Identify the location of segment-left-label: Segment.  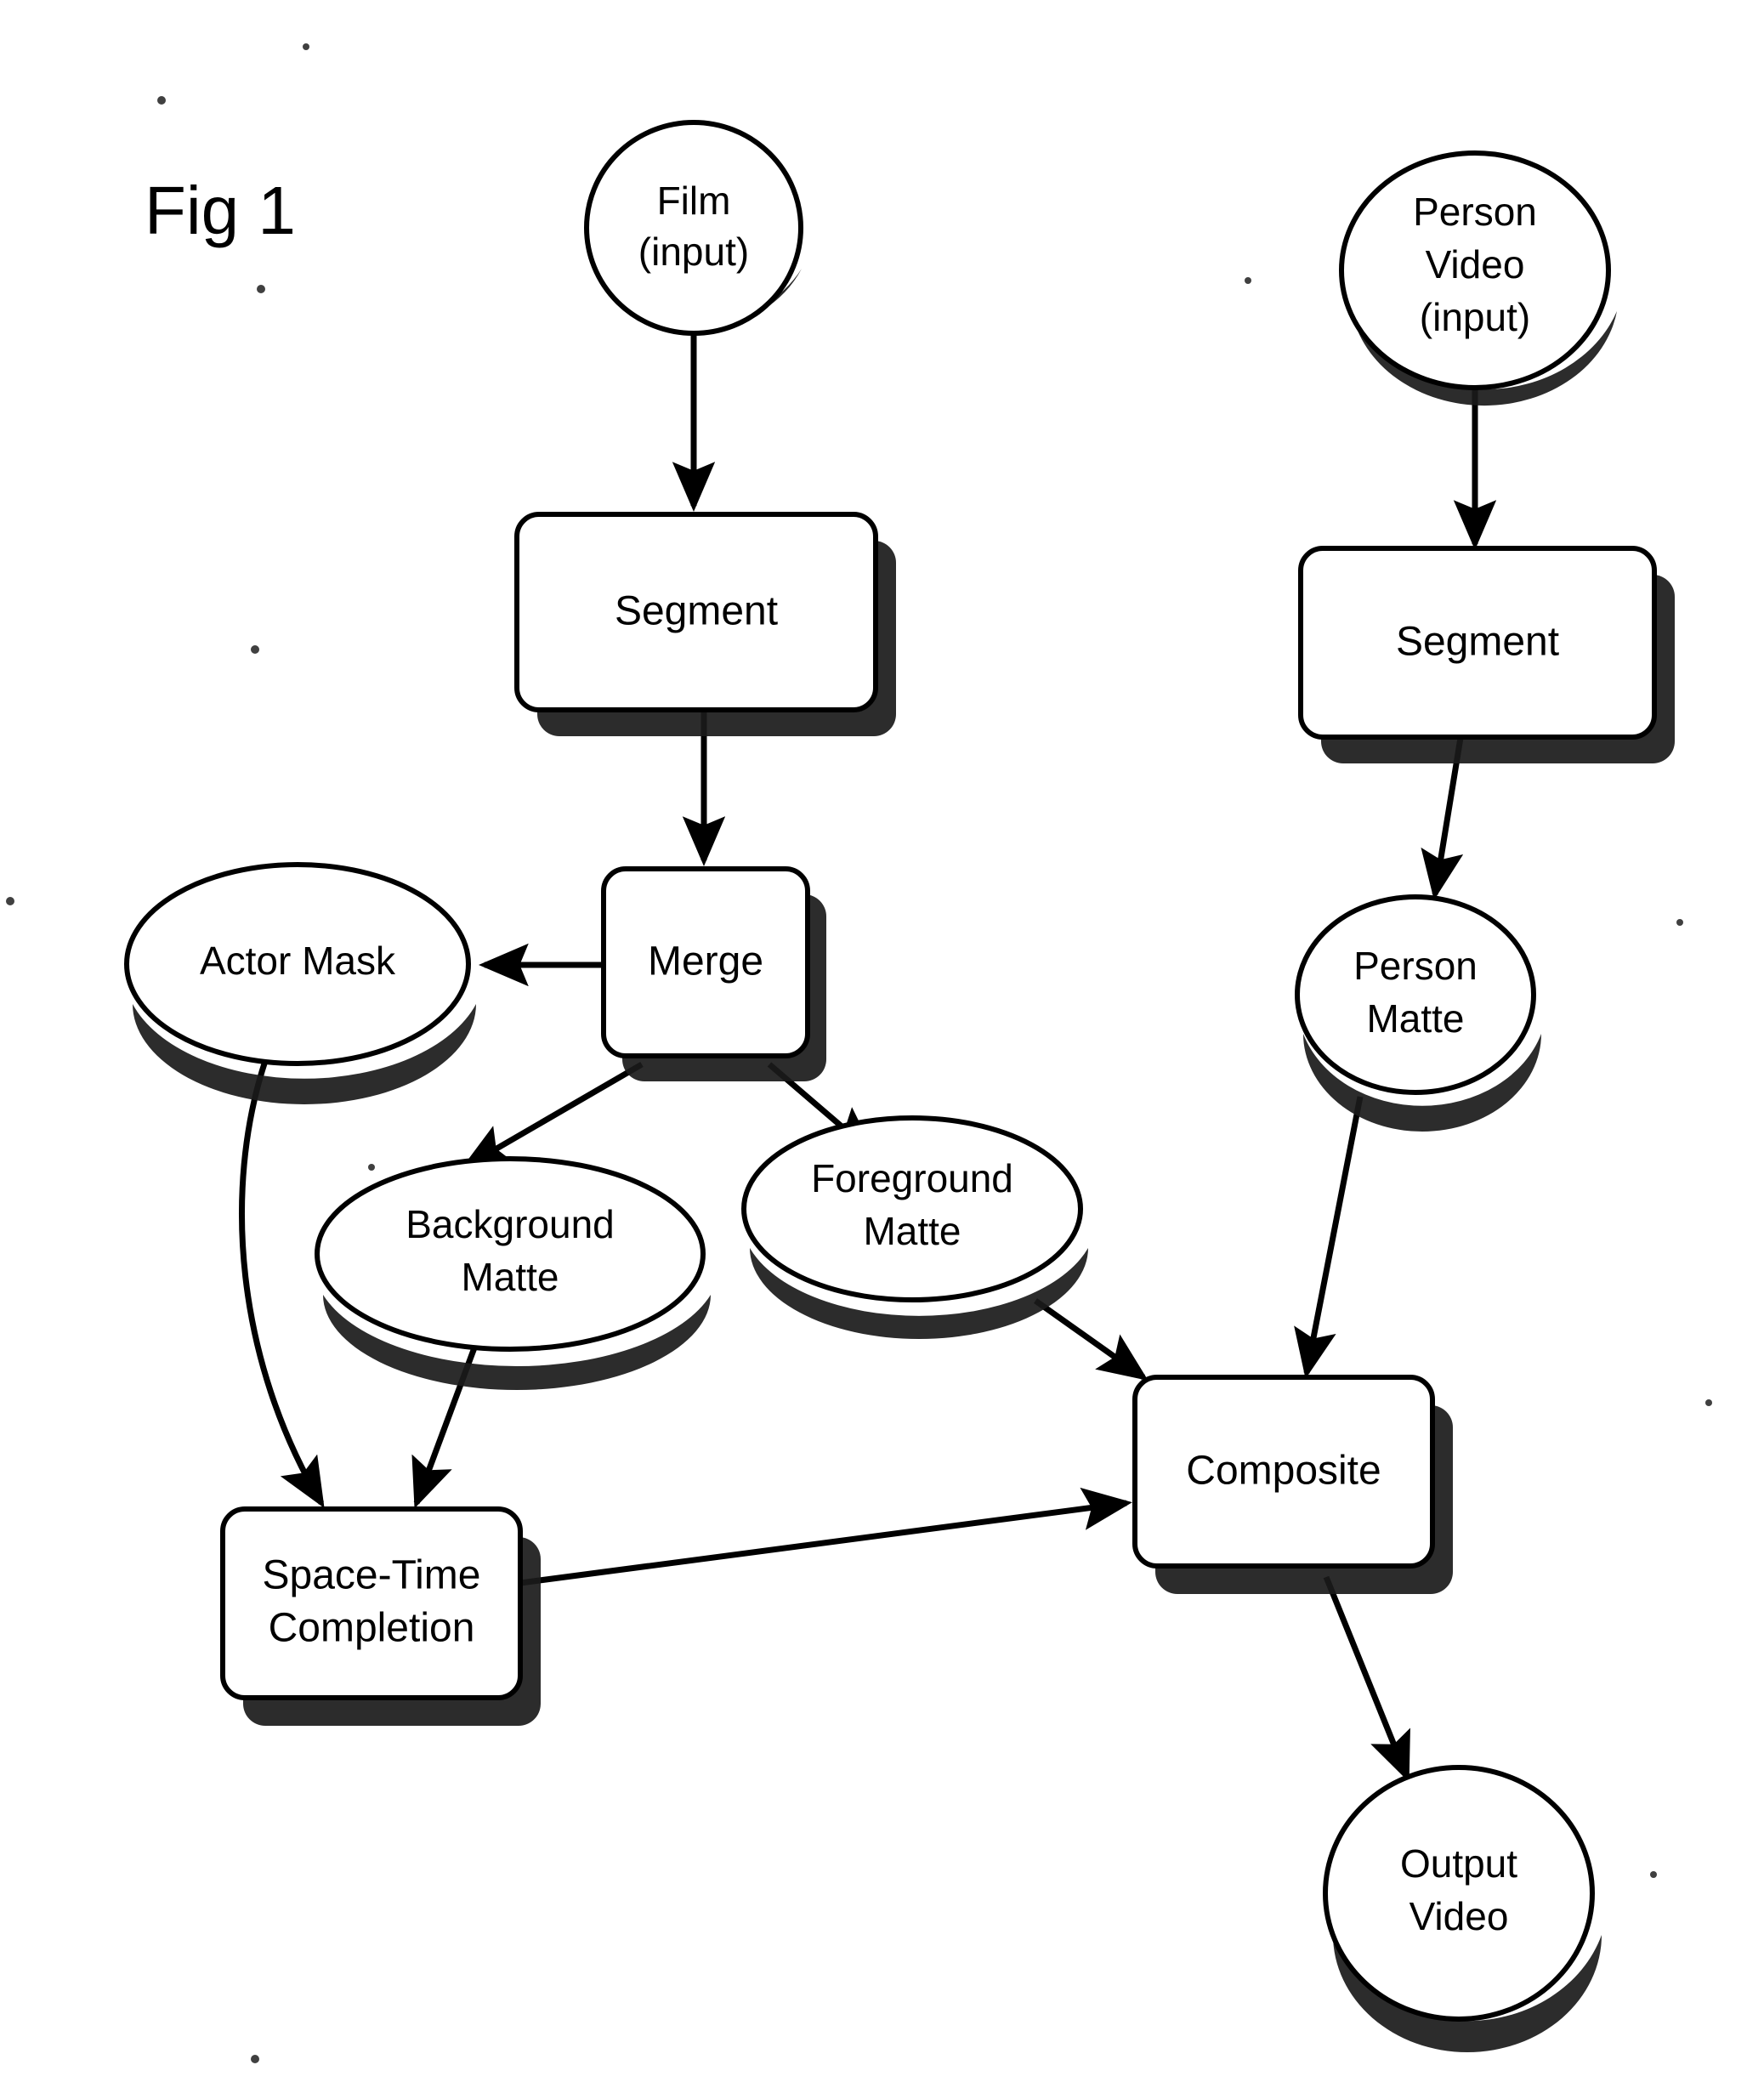
(696, 612).